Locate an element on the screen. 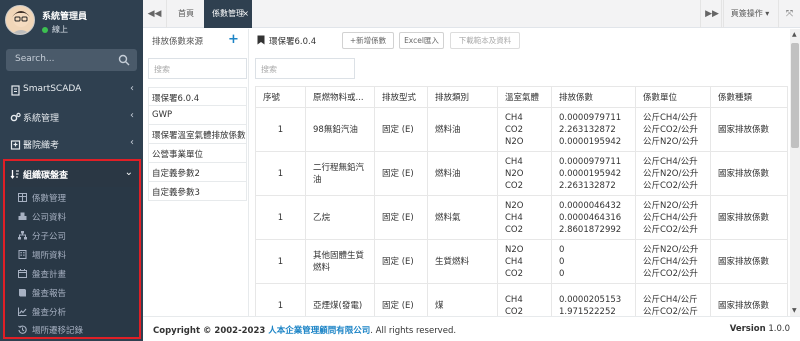 Image resolution: width=800 pixels, height=341 pixels. factor-line: 2.8601872992 is located at coordinates (590, 229).